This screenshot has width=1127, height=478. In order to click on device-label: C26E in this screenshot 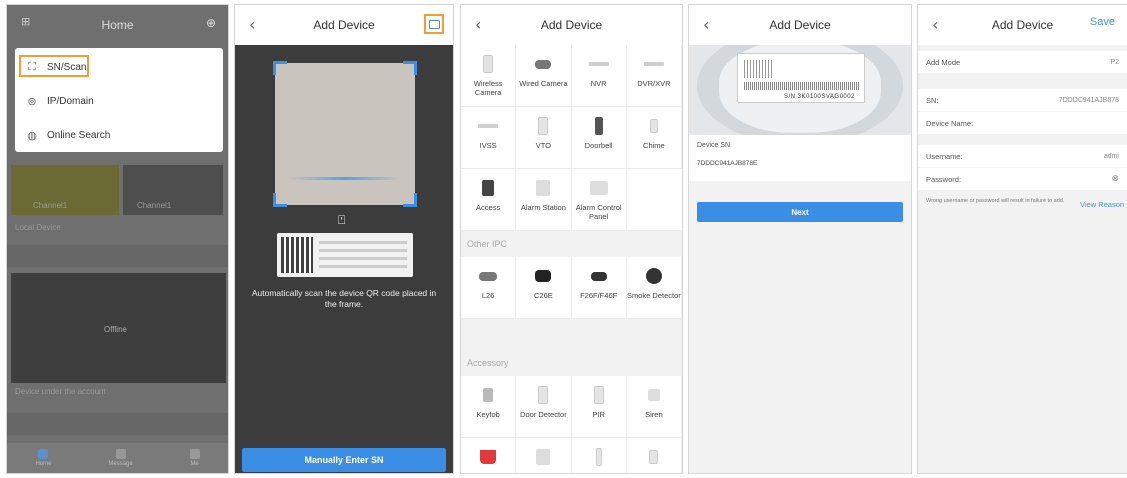, I will do `click(543, 295)`.